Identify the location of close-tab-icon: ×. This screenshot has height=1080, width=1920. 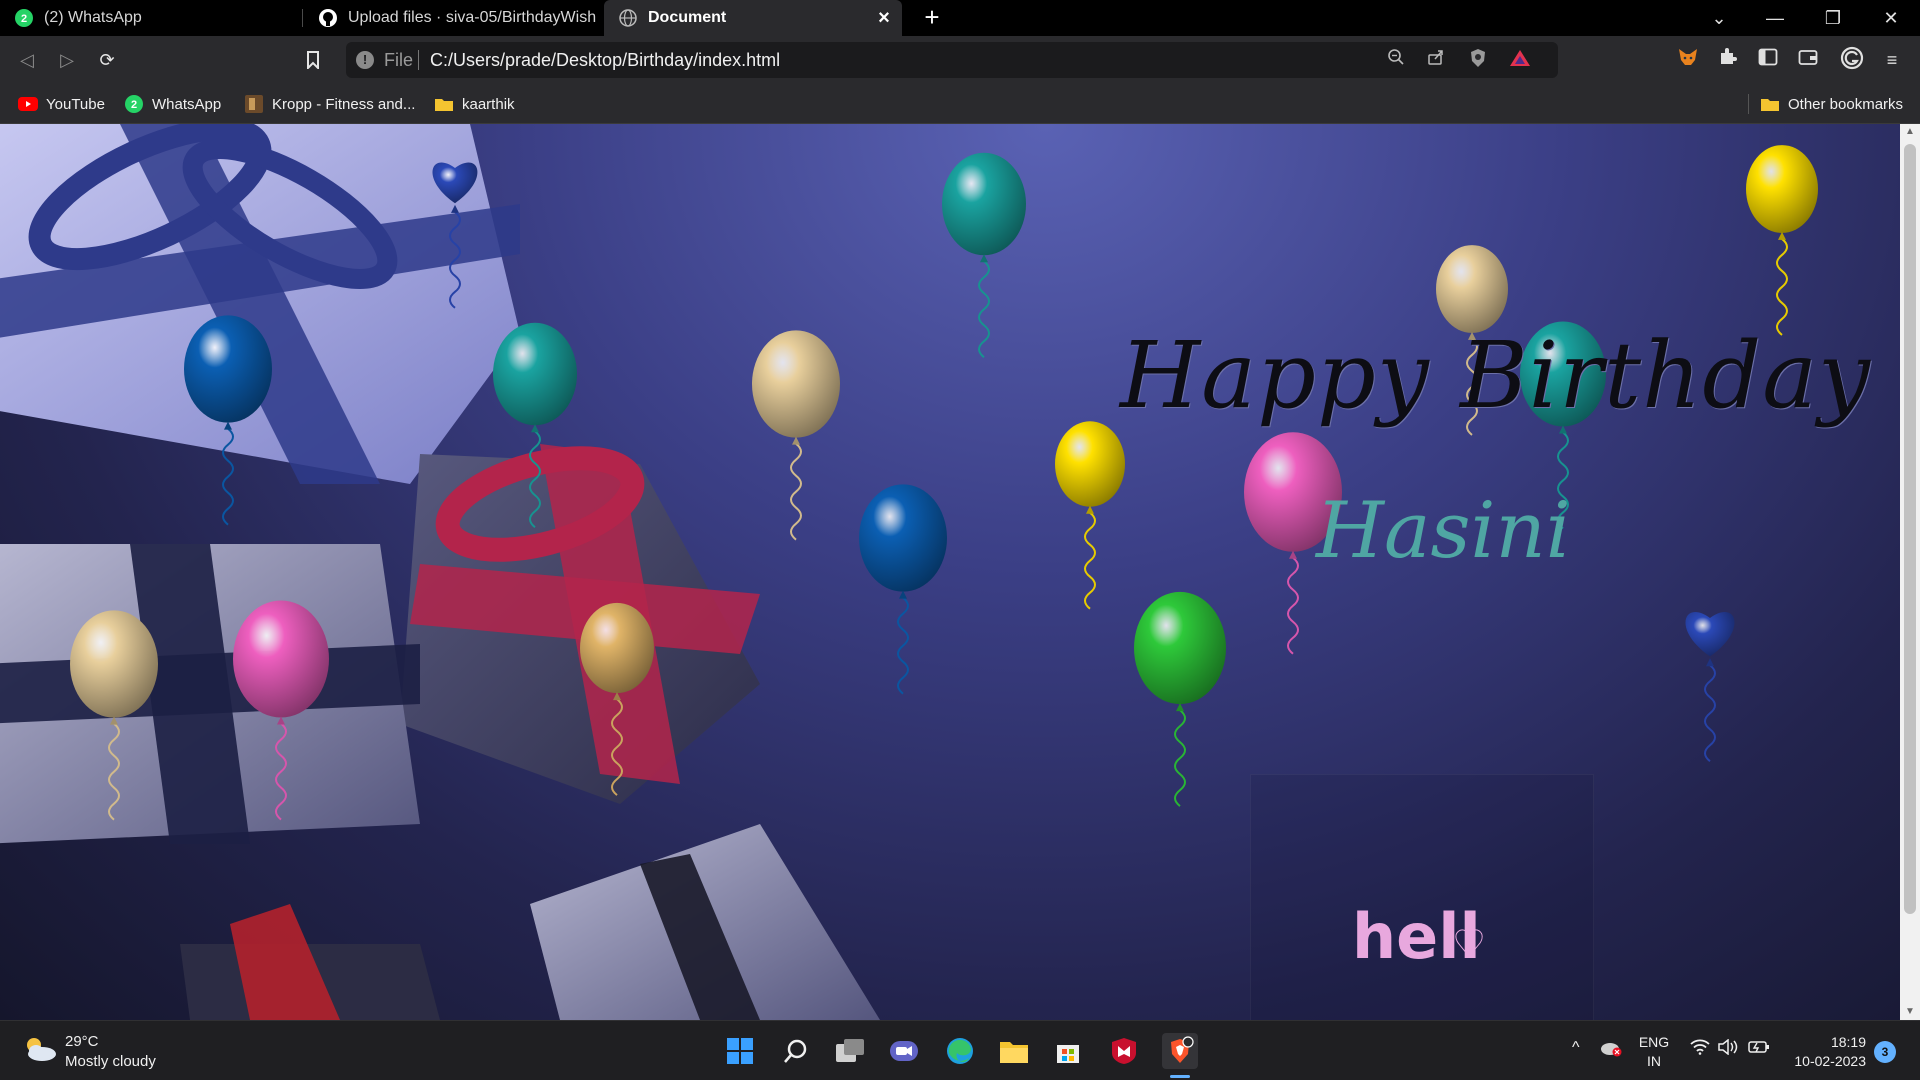
(884, 18).